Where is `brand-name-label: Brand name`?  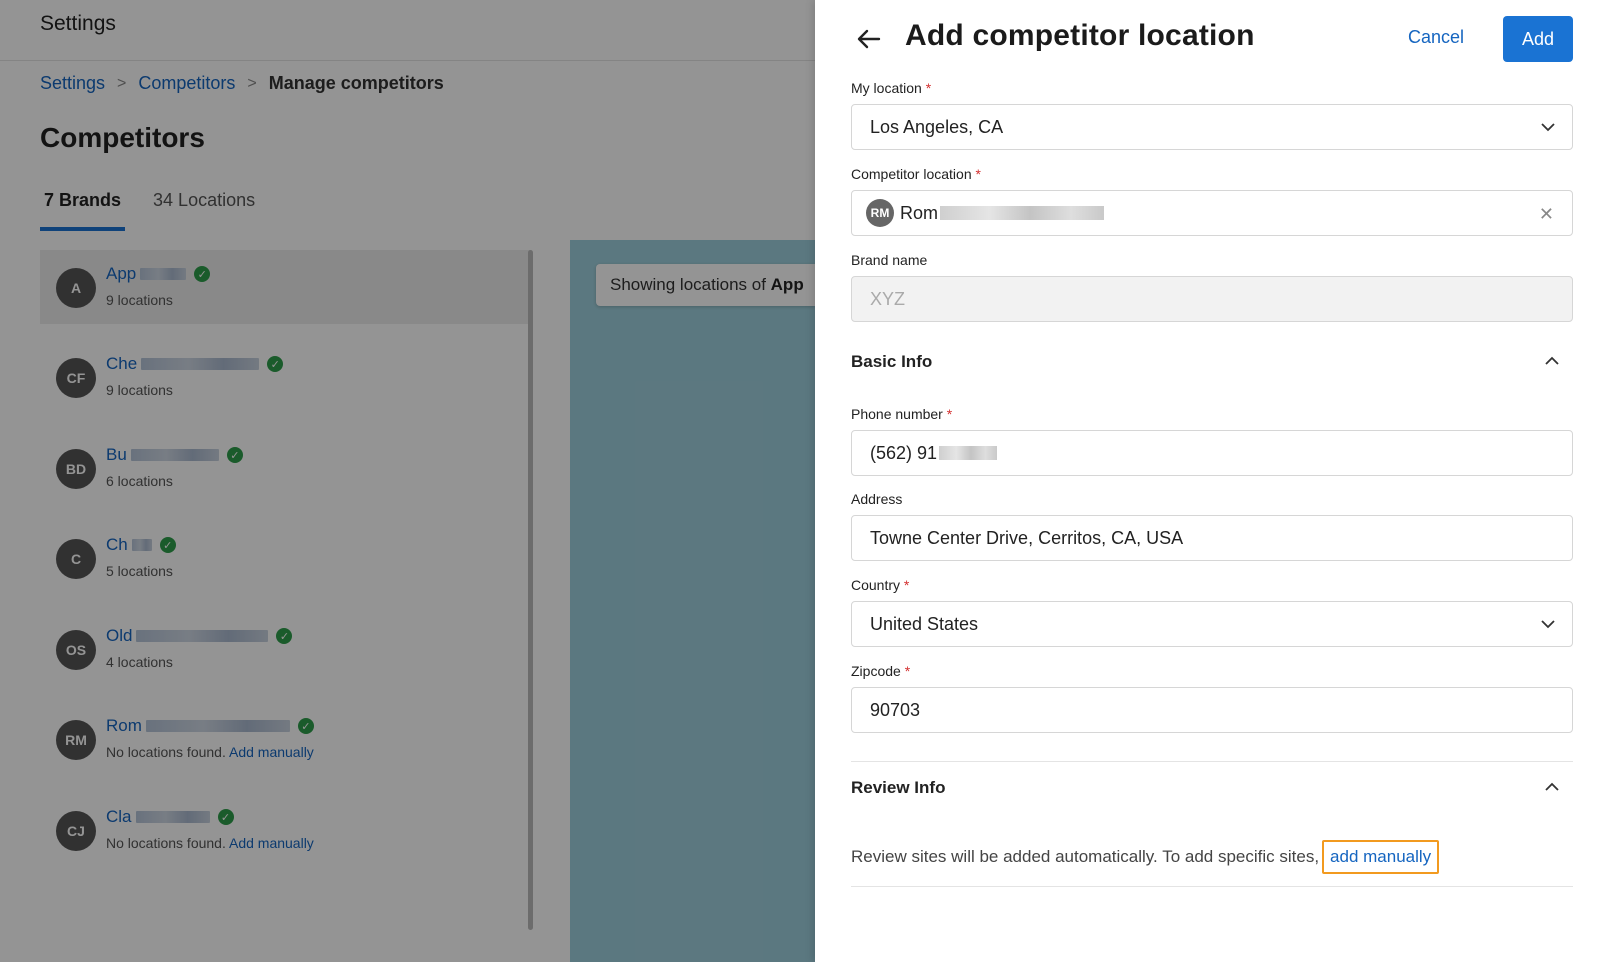
brand-name-label: Brand name is located at coordinates (889, 260).